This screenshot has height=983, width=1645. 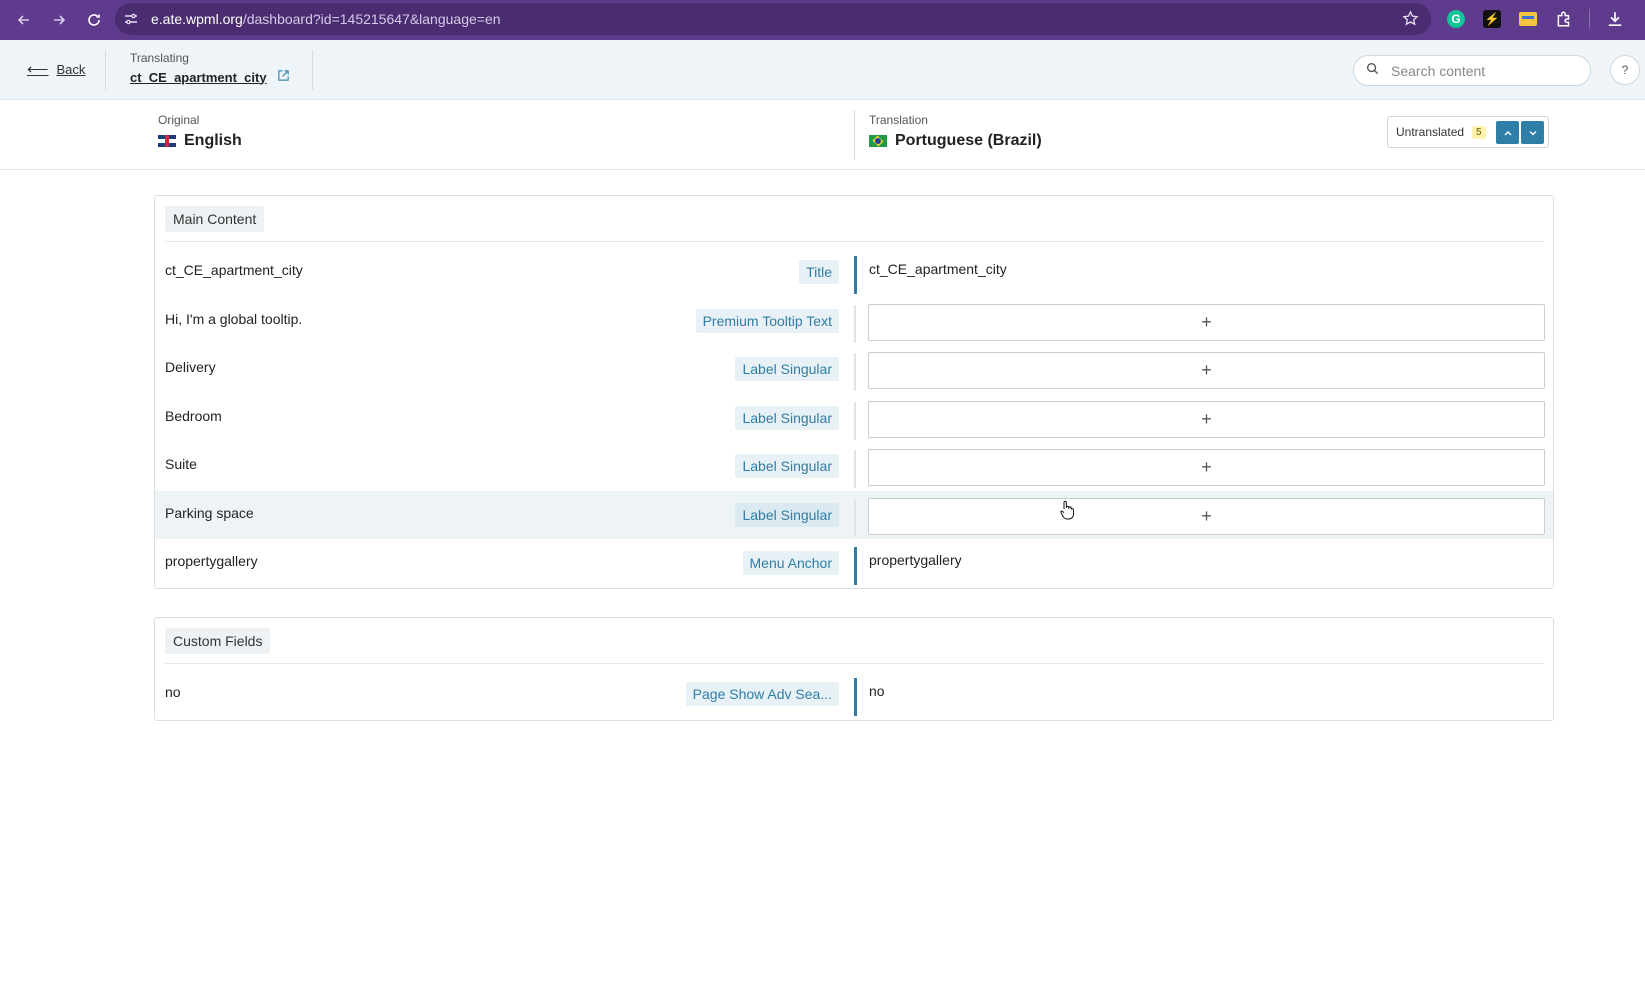 I want to click on section-title: Main Content, so click(x=215, y=218).